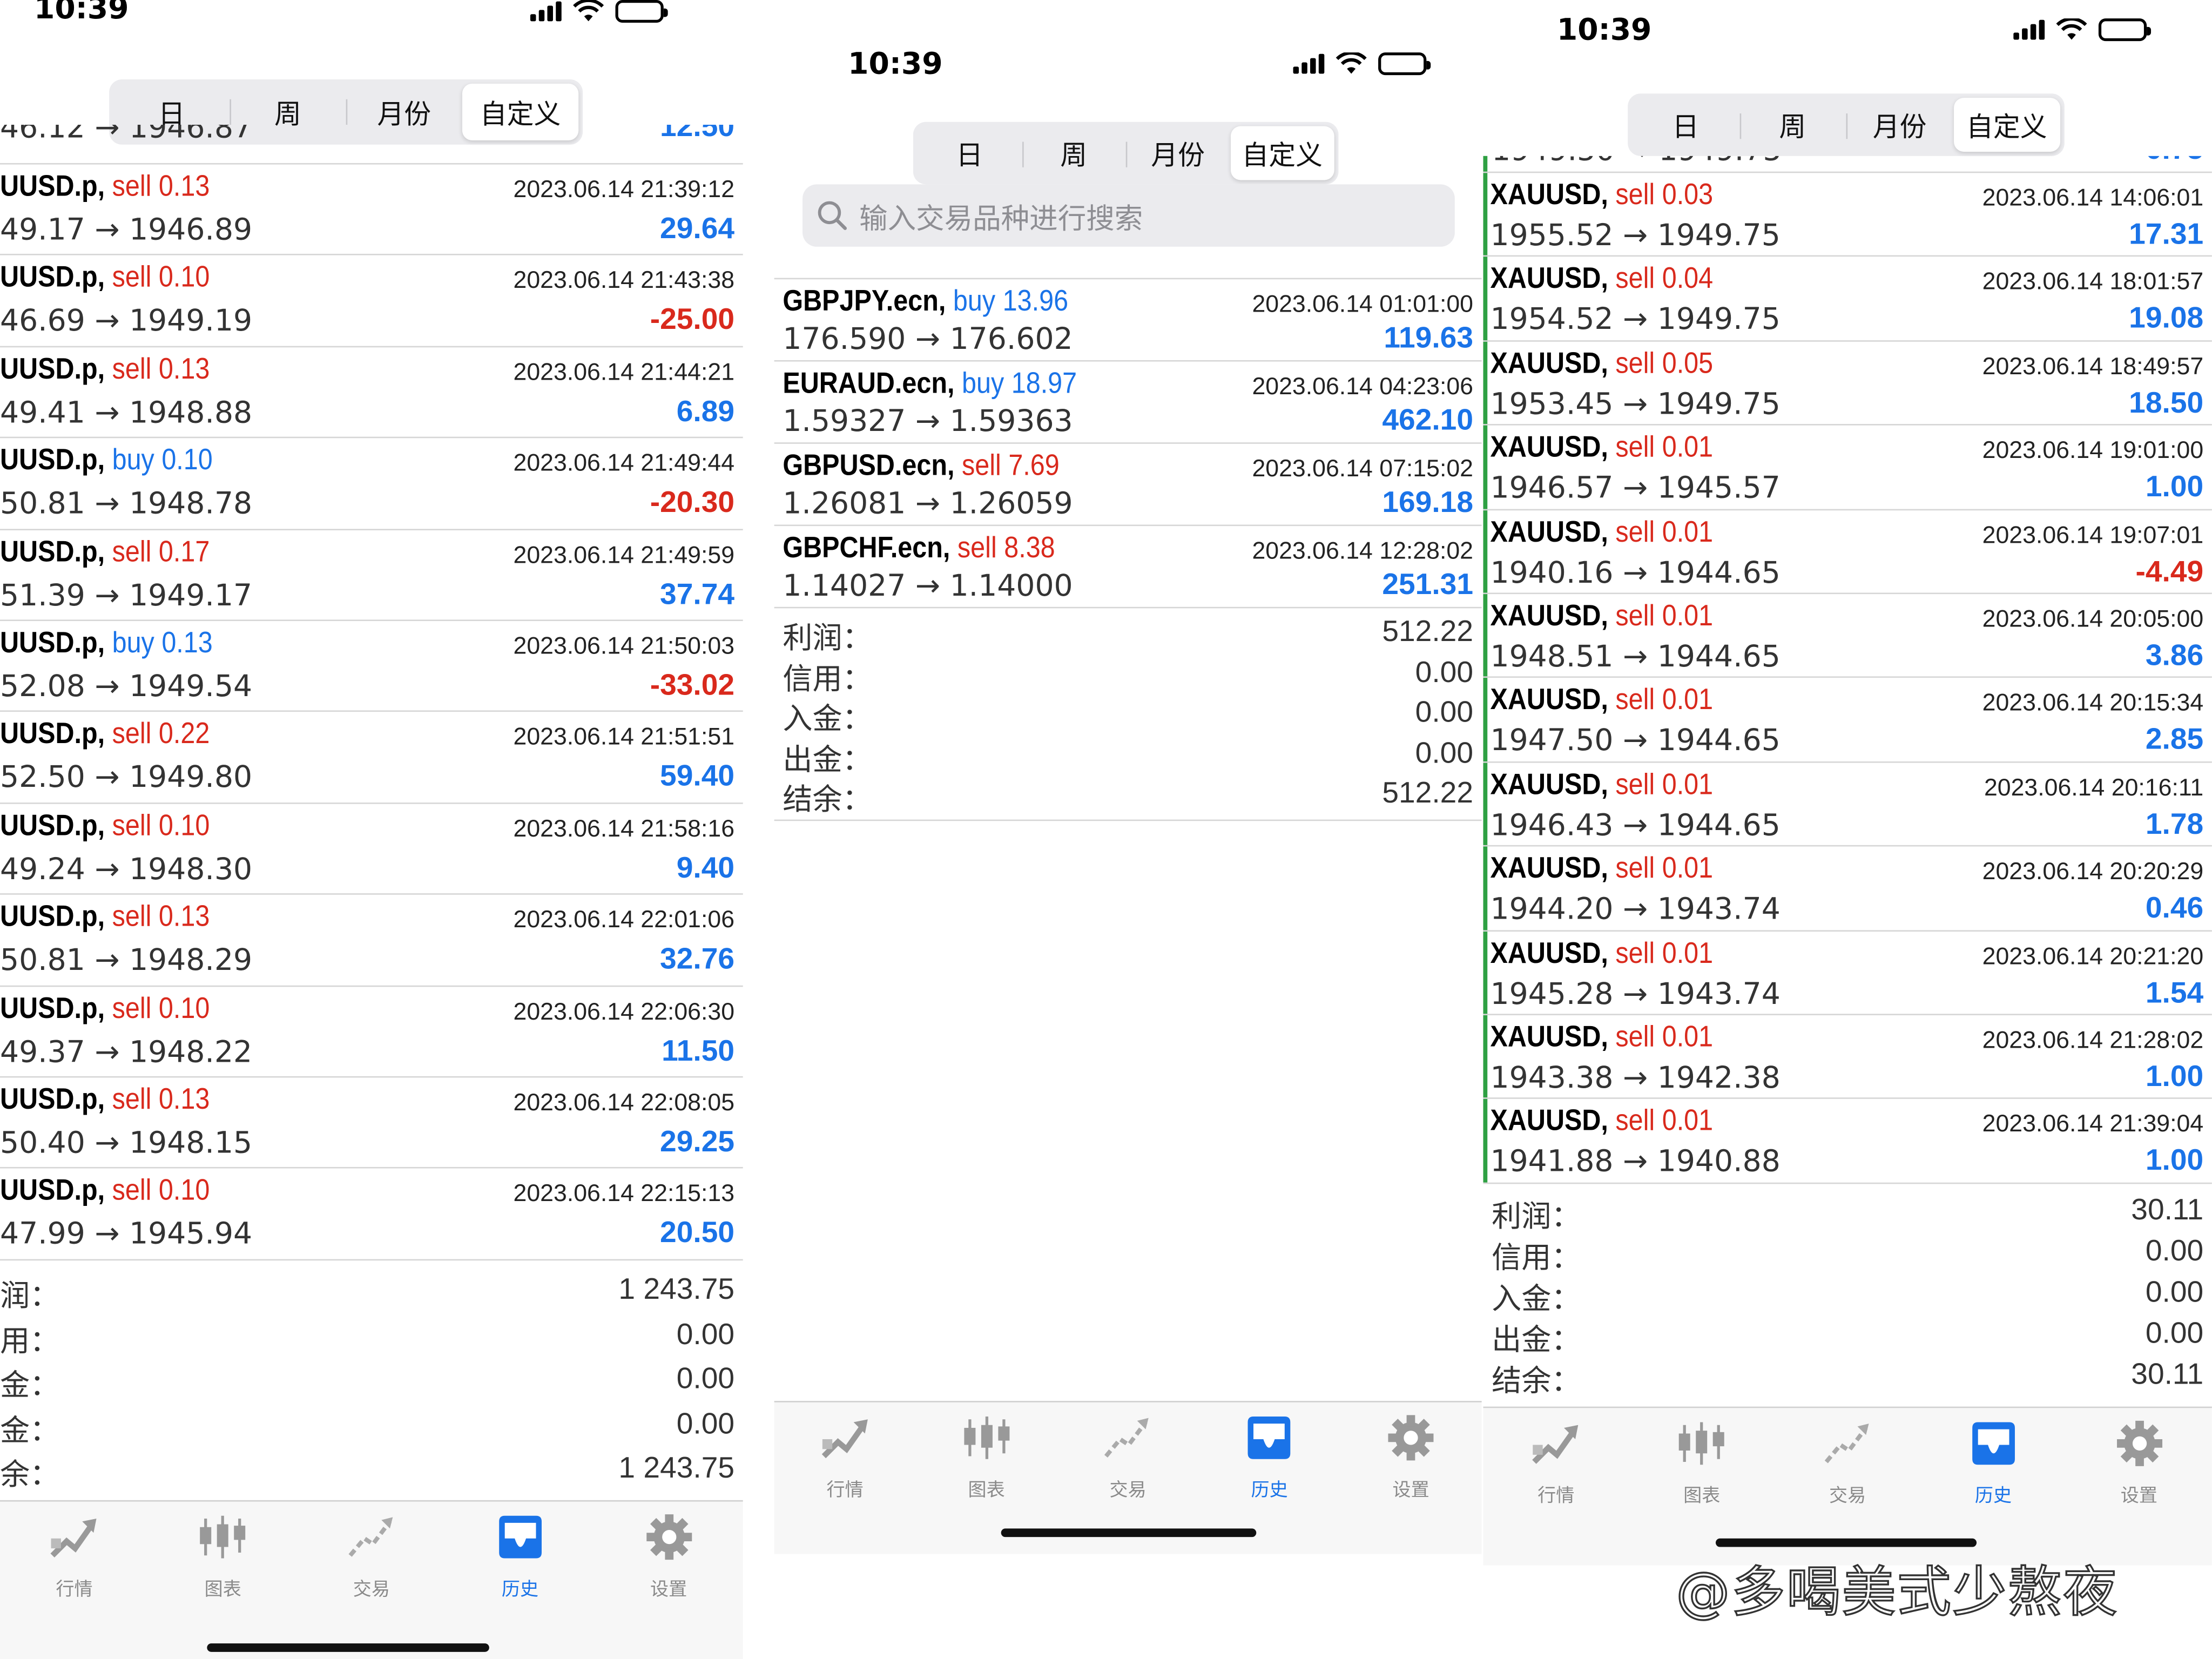 This screenshot has height=1659, width=2212. Describe the element at coordinates (1001, 217) in the screenshot. I see `search-placeholder: 输入交易品种进行搜索` at that location.